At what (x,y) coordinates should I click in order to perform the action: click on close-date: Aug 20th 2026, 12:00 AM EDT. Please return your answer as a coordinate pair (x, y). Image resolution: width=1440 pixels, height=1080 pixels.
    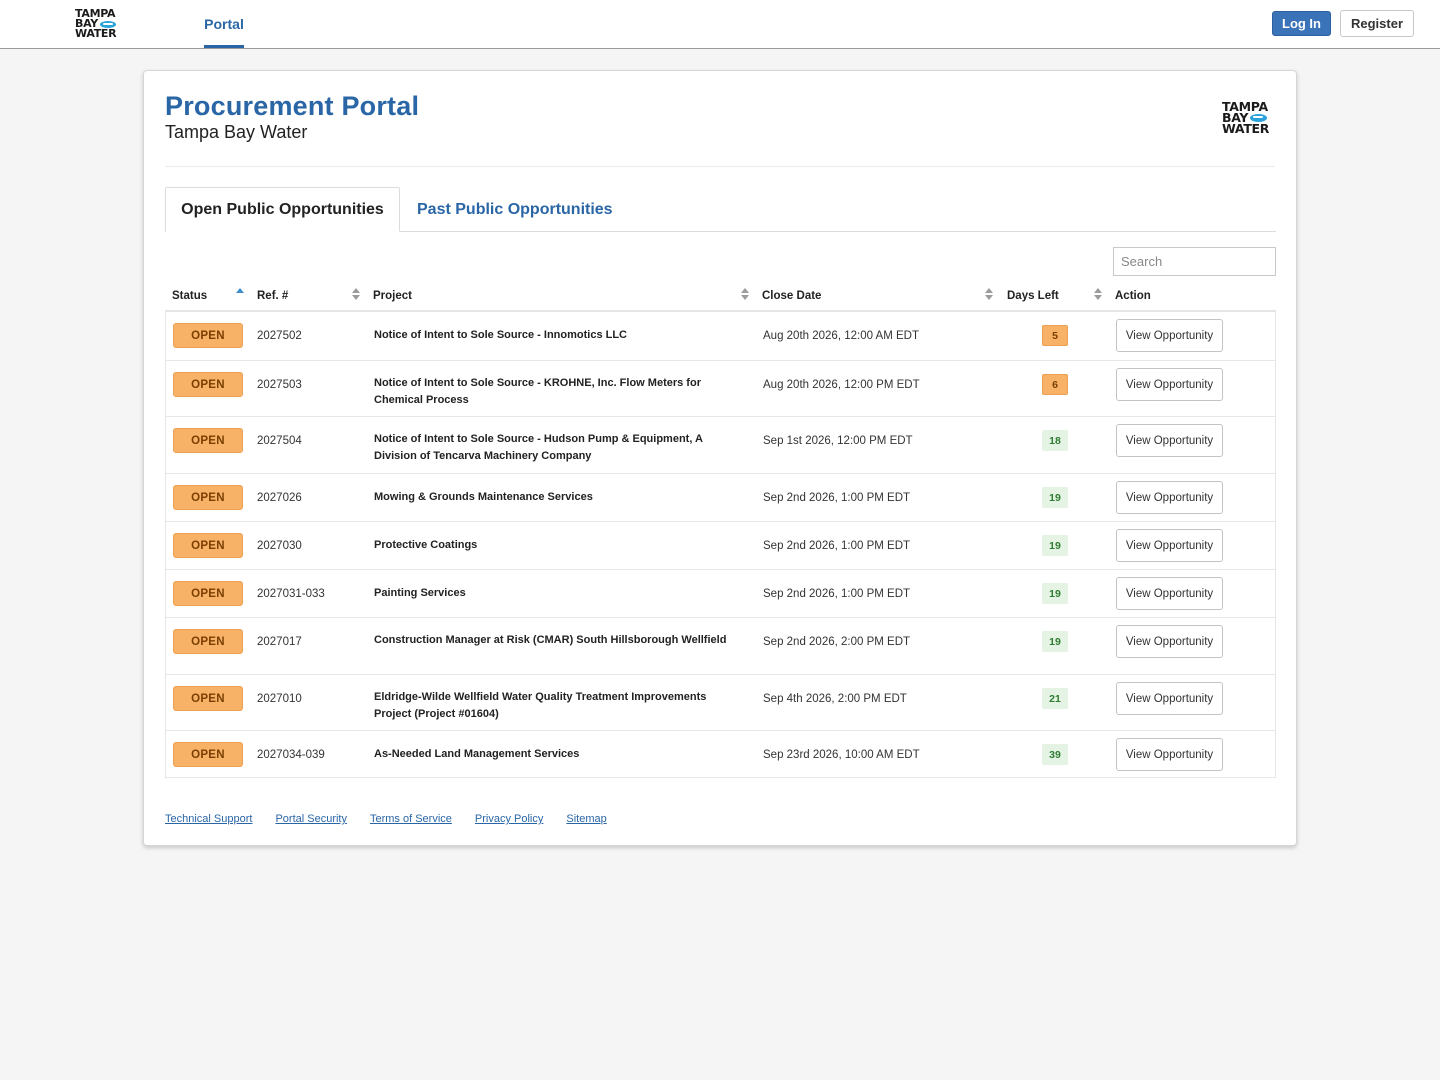
    Looking at the image, I should click on (841, 335).